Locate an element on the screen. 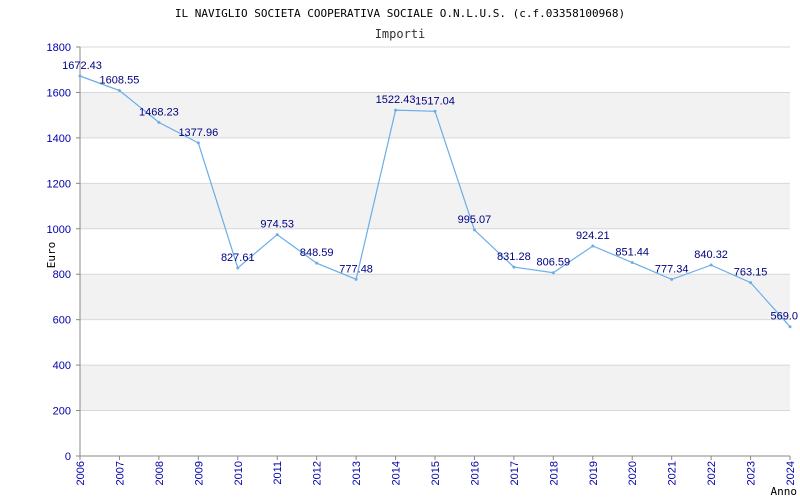 This screenshot has height=500, width=800. data-label: 1522.43 is located at coordinates (396, 100).